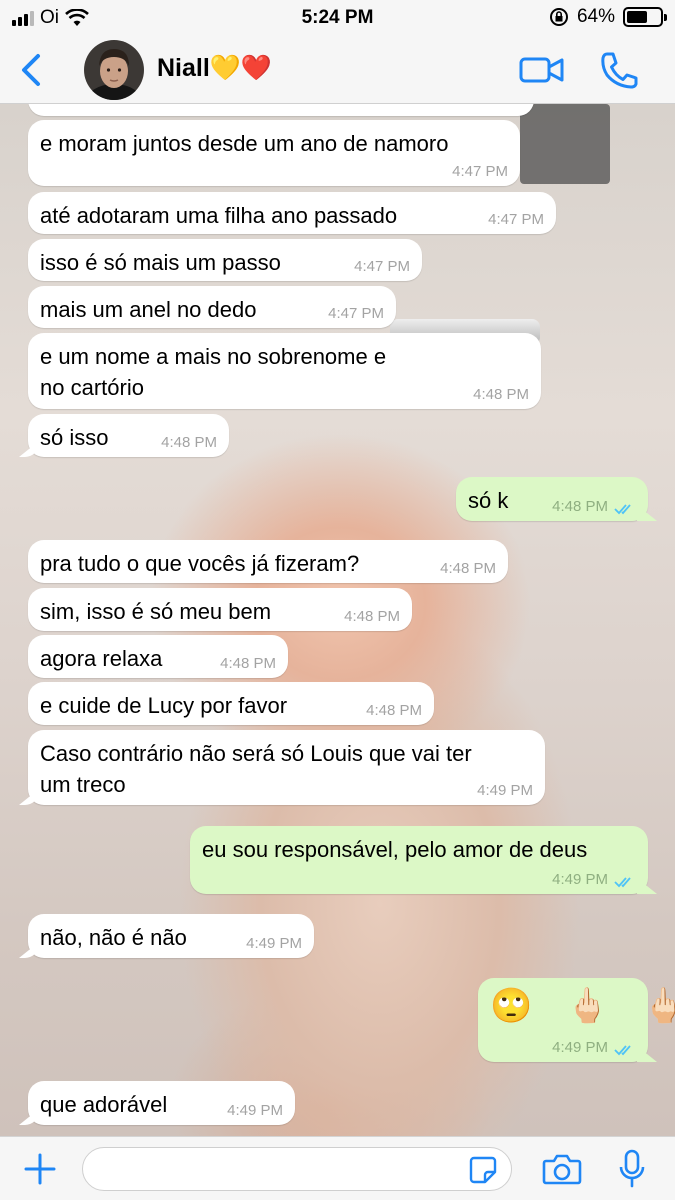 The height and width of the screenshot is (1200, 675). Describe the element at coordinates (511, 1006) in the screenshot. I see `face-rolling-eyes-emoji: 🙄` at that location.